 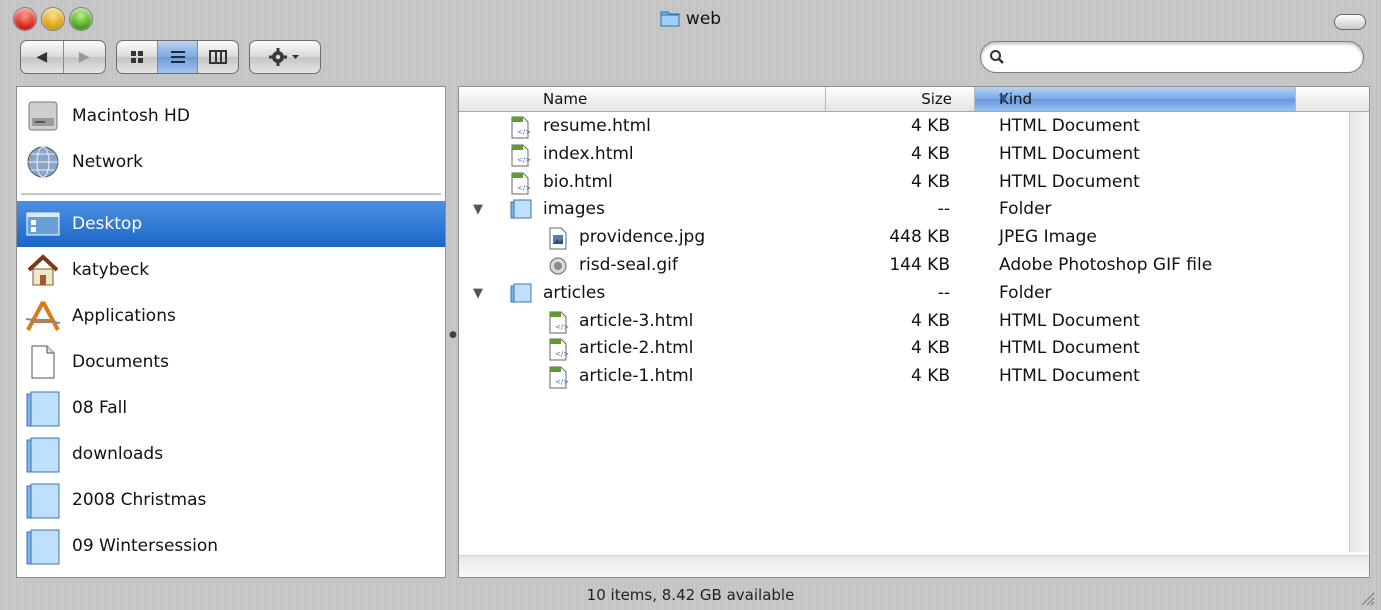 I want to click on hard-drive-icon, so click(x=43, y=116).